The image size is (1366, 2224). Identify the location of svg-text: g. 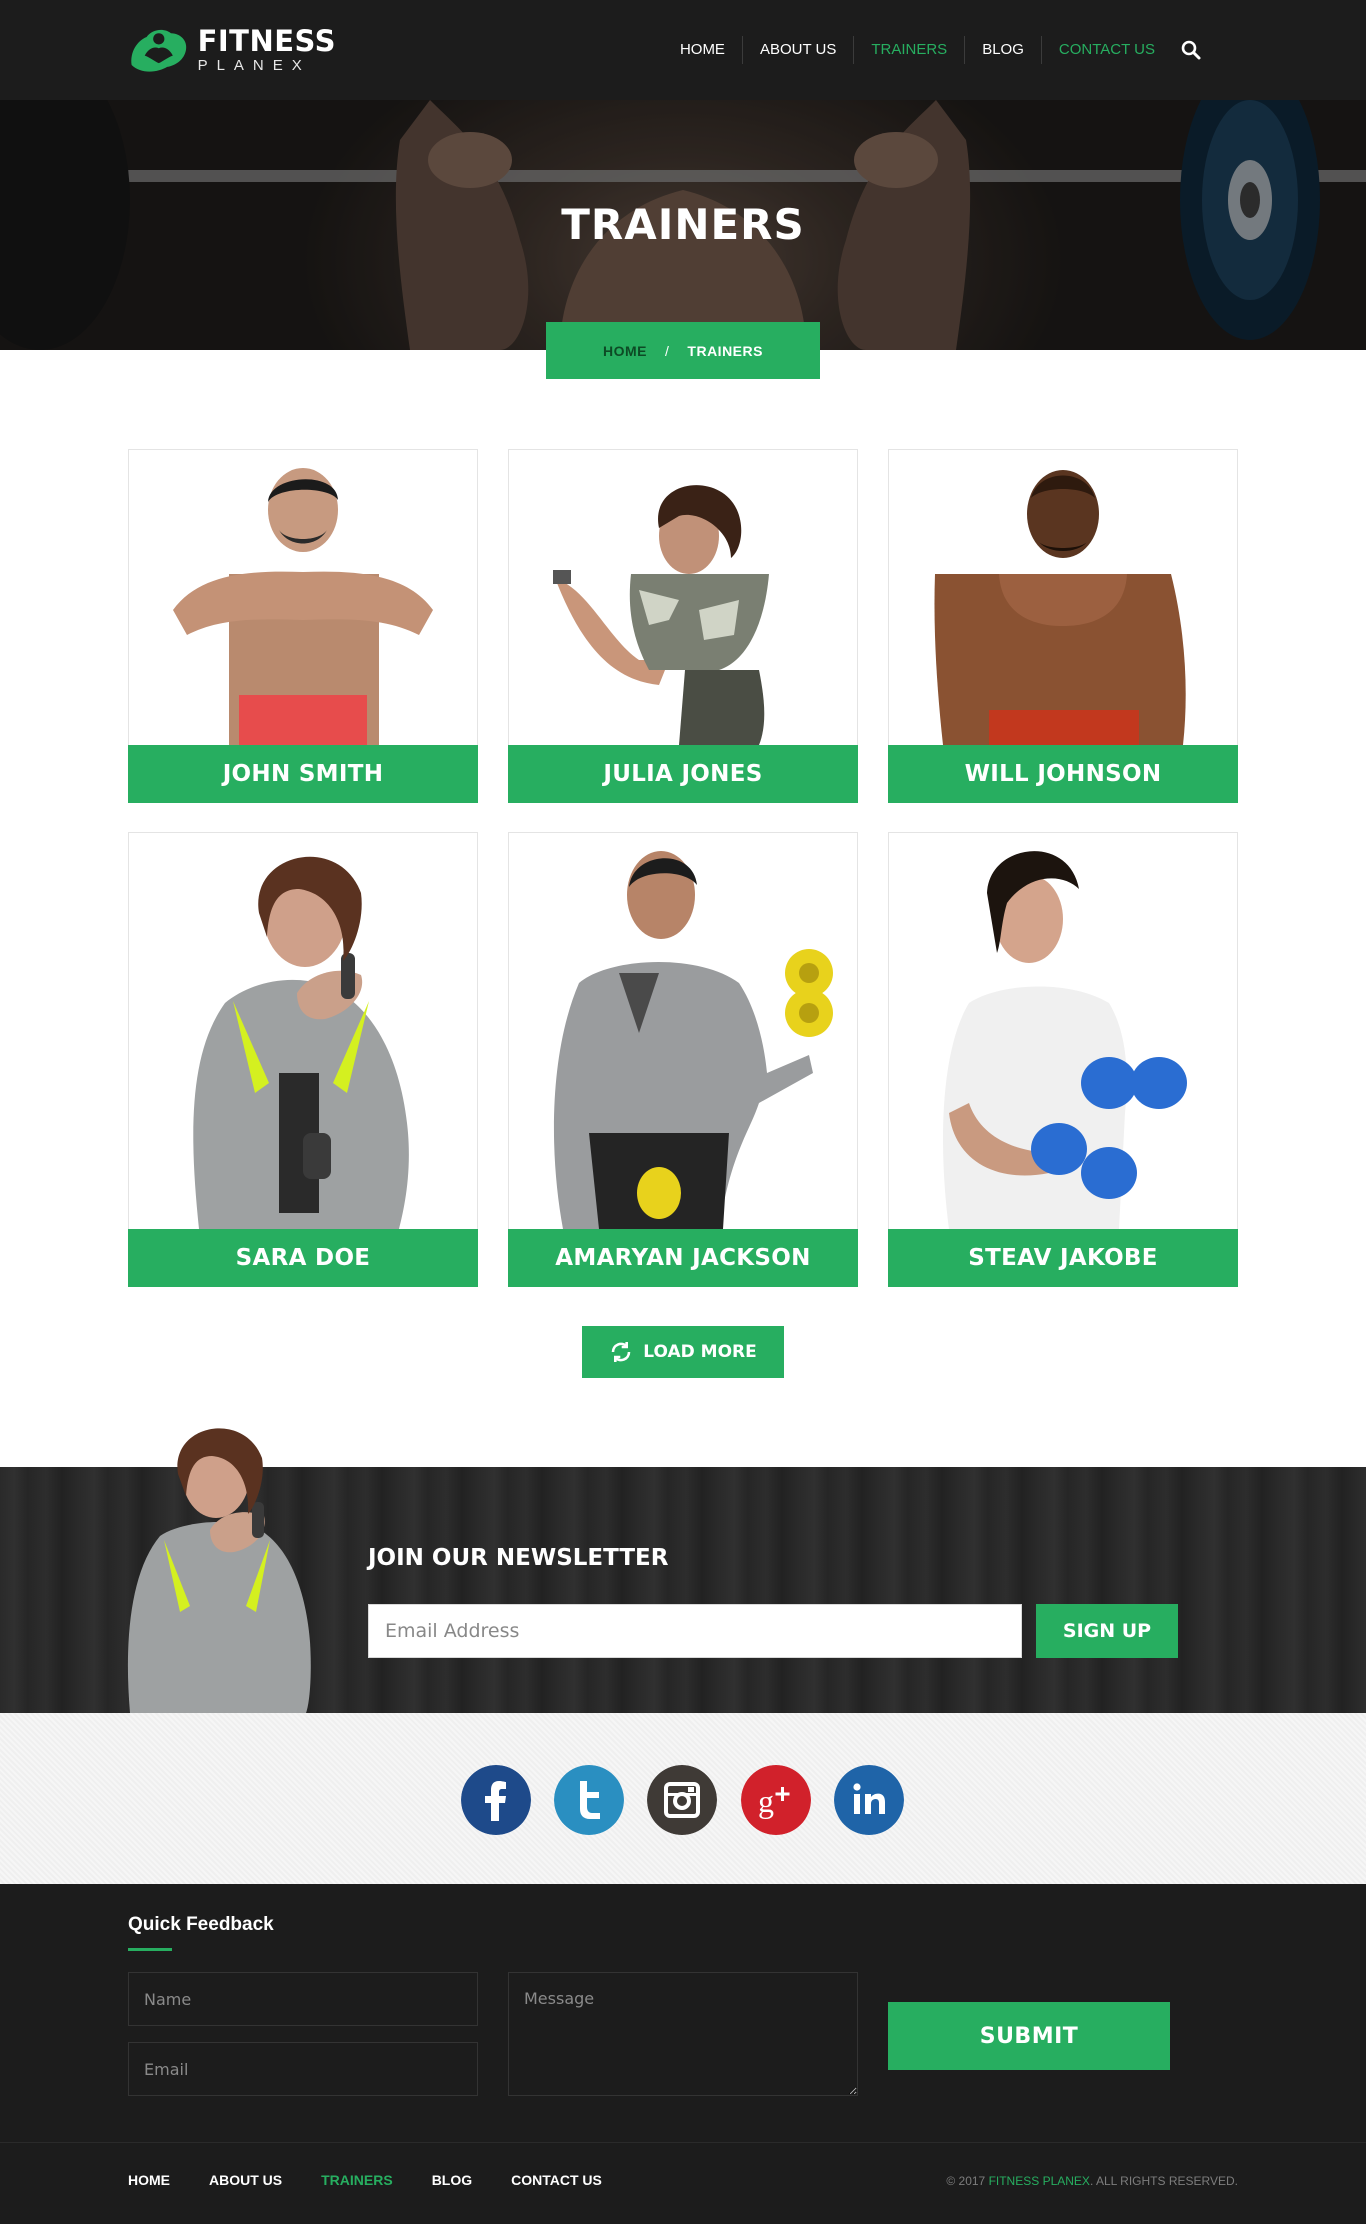
(766, 1801).